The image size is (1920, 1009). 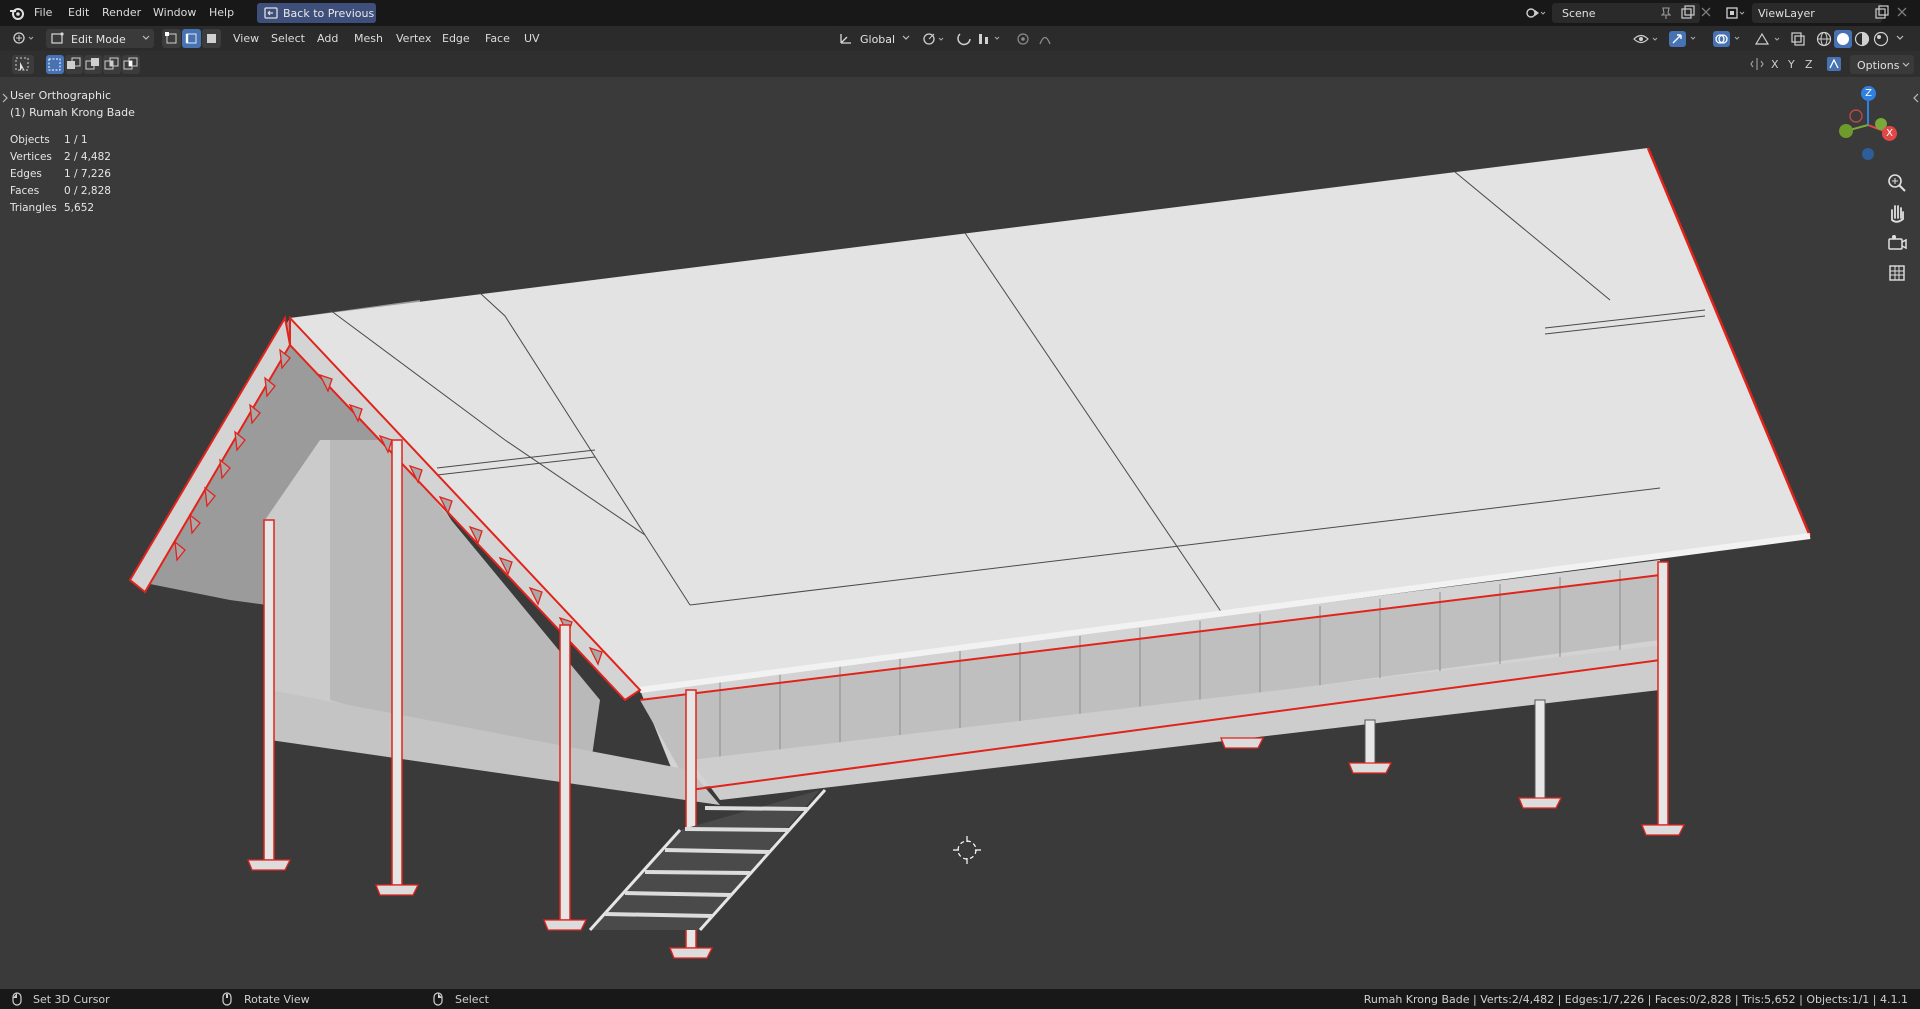 What do you see at coordinates (1878, 65) in the screenshot?
I see `options-label: Options` at bounding box center [1878, 65].